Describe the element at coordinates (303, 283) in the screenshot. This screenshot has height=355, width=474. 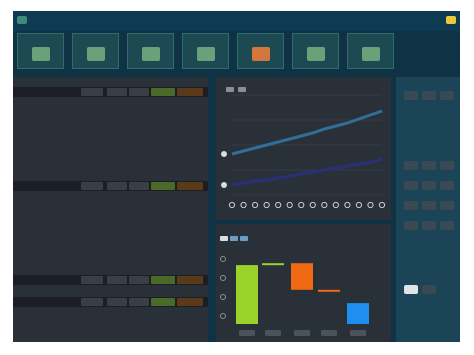
I see `bar-chart-panel` at that location.